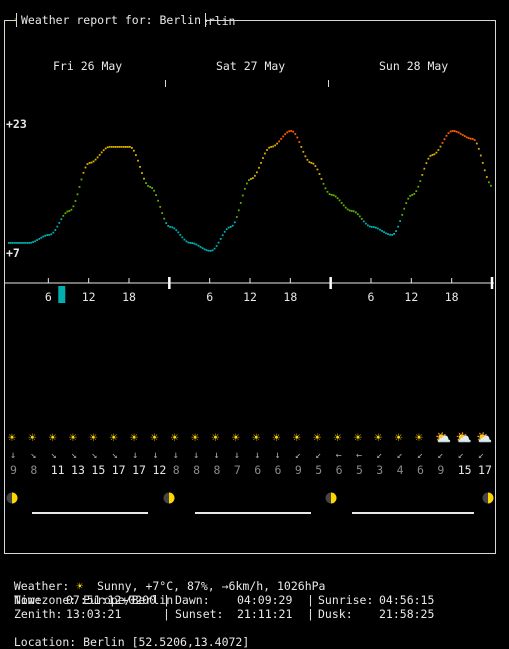  Describe the element at coordinates (111, 20) in the screenshot. I see `report-title: Weather report for: Berlin` at that location.